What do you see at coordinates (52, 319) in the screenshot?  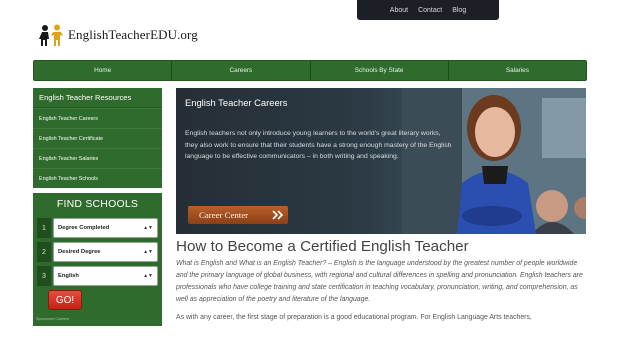 I see `sponsored-label: Sponsored Content` at bounding box center [52, 319].